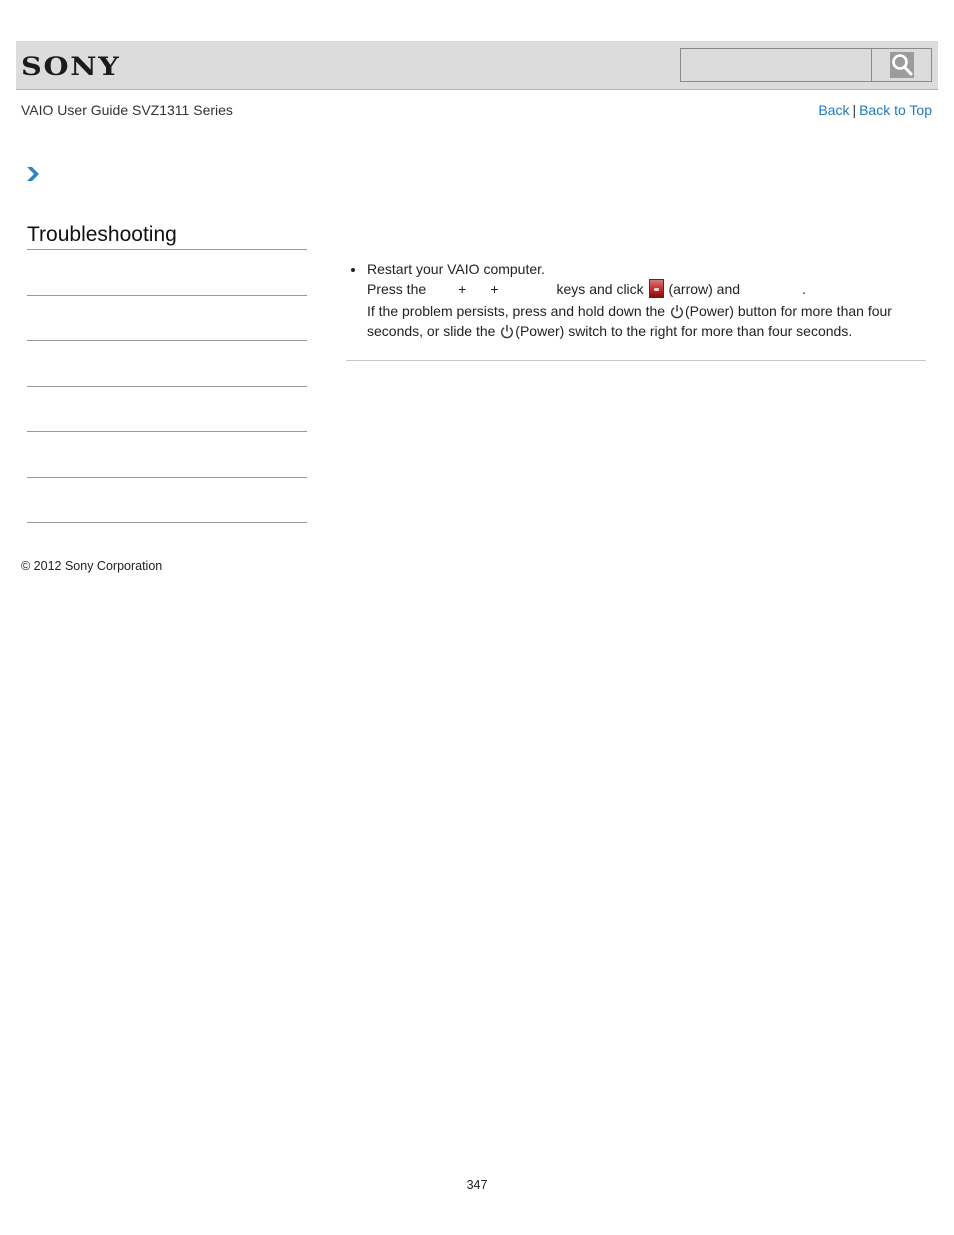 This screenshot has width=954, height=1235. Describe the element at coordinates (656, 288) in the screenshot. I see `arrow-button-icon` at that location.